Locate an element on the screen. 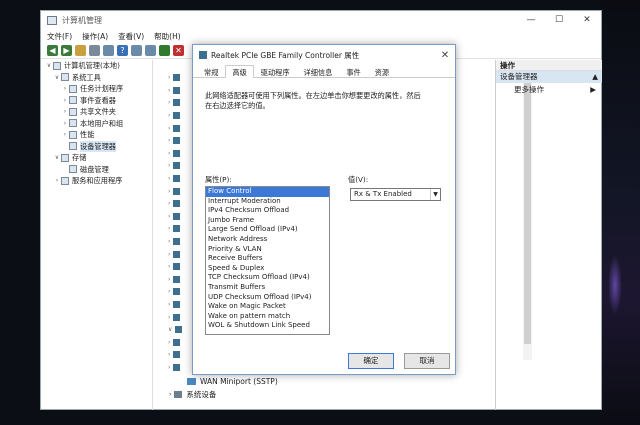 This screenshot has width=640, height=425. menu-file: 文件(F) is located at coordinates (59, 36).